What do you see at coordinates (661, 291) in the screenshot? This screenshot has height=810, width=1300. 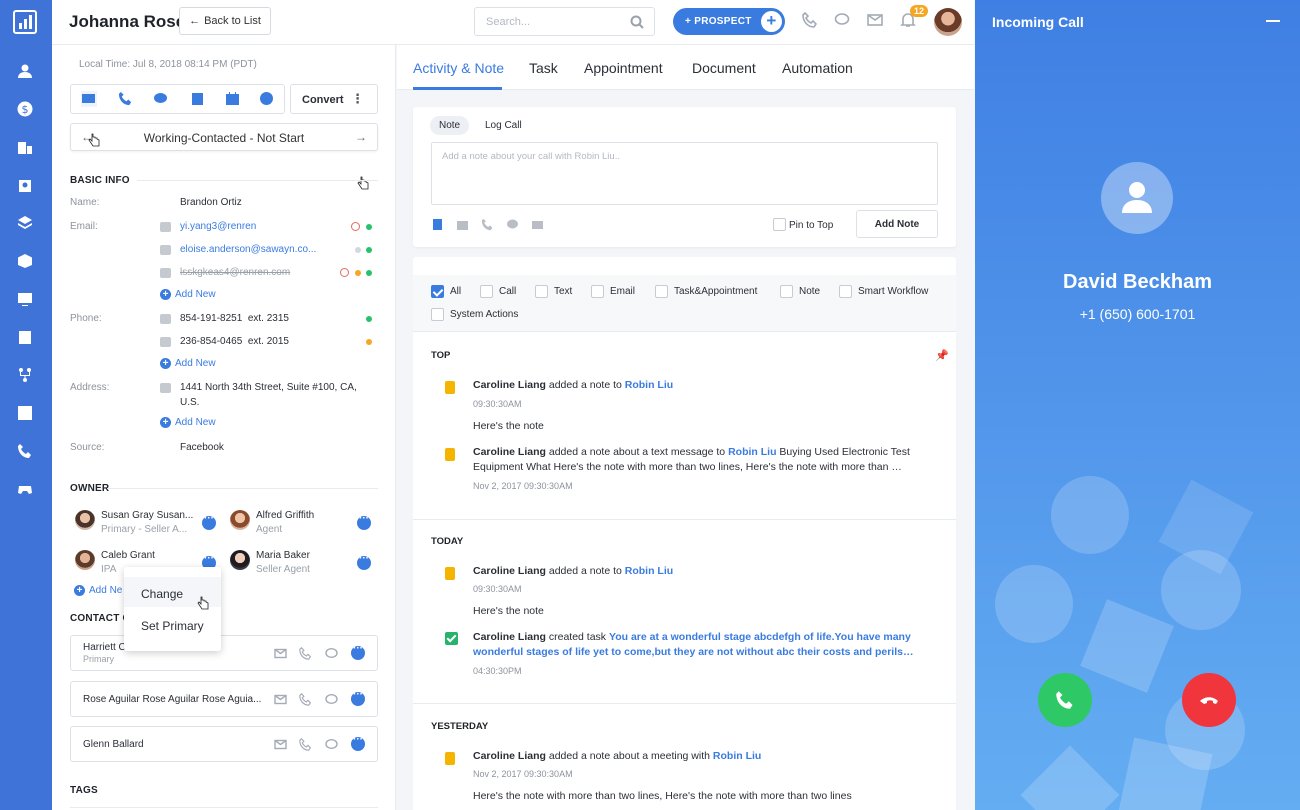 I see `filter-task-appointment-checkbox` at bounding box center [661, 291].